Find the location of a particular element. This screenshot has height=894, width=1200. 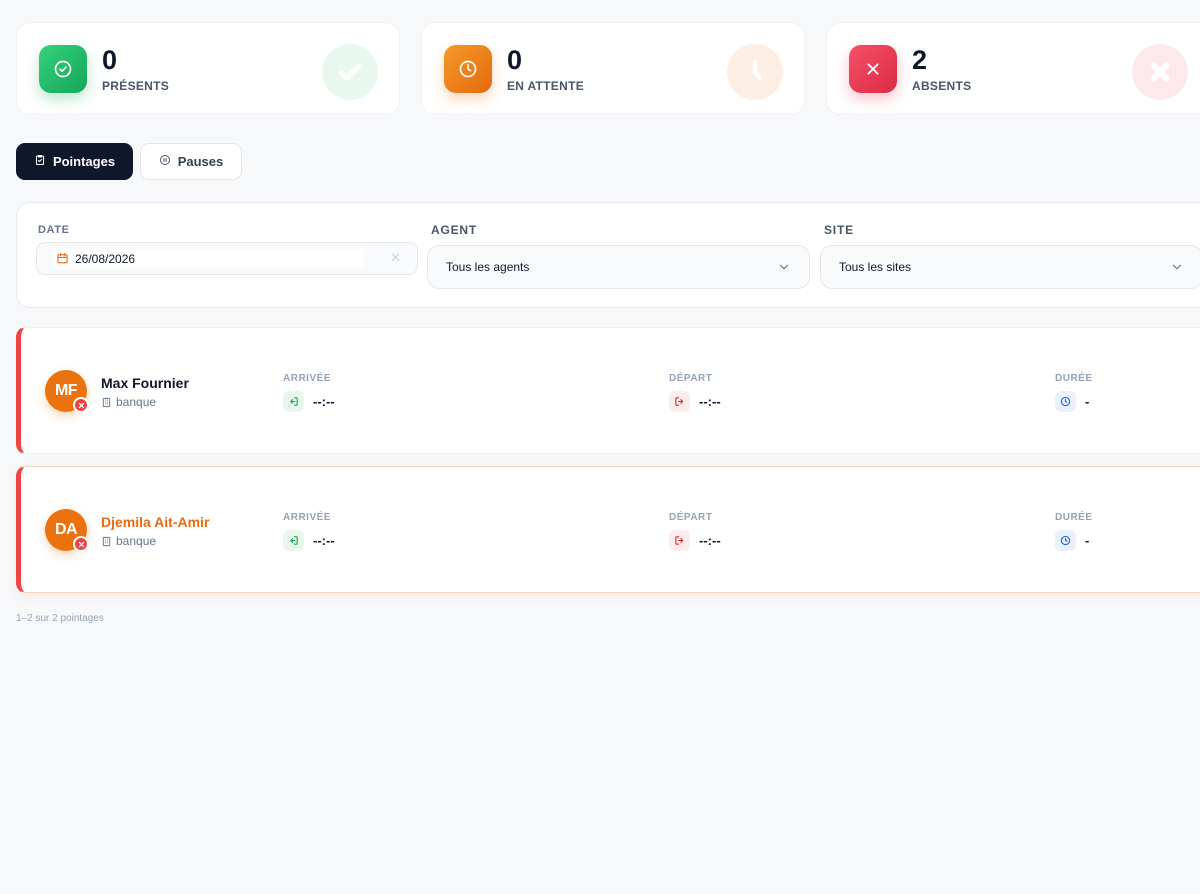

tab-pointages-label: Pointages is located at coordinates (84, 161).